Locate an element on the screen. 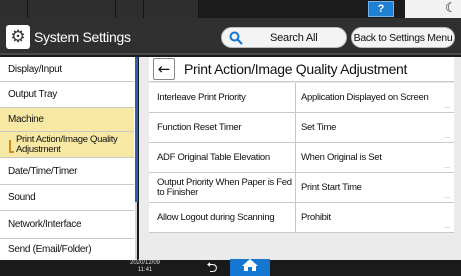 The width and height of the screenshot is (461, 276). sidebar-item-print-action: Print Action/Image Quality Adjustment is located at coordinates (67, 145).